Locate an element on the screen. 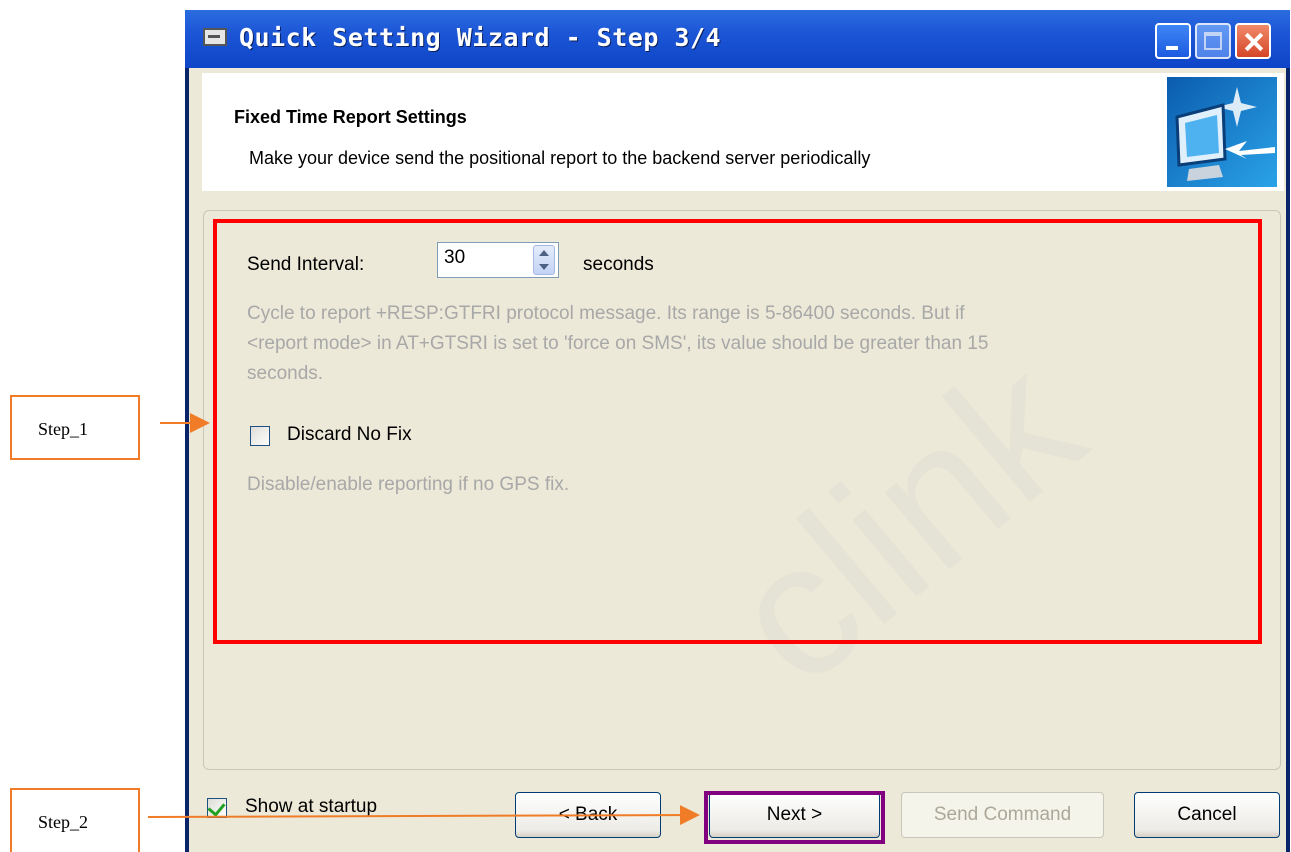 The width and height of the screenshot is (1291, 852). back-button: < Back is located at coordinates (588, 815).